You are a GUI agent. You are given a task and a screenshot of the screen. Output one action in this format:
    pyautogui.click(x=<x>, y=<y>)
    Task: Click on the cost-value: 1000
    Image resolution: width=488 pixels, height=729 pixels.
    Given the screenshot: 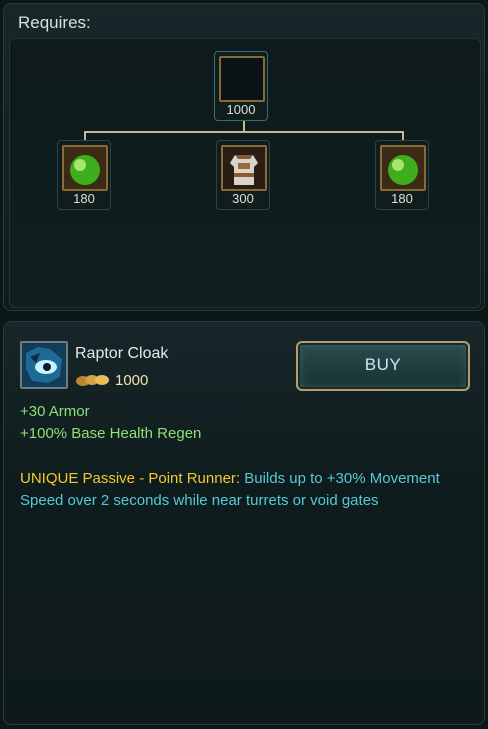 What is the action you would take?
    pyautogui.click(x=132, y=380)
    